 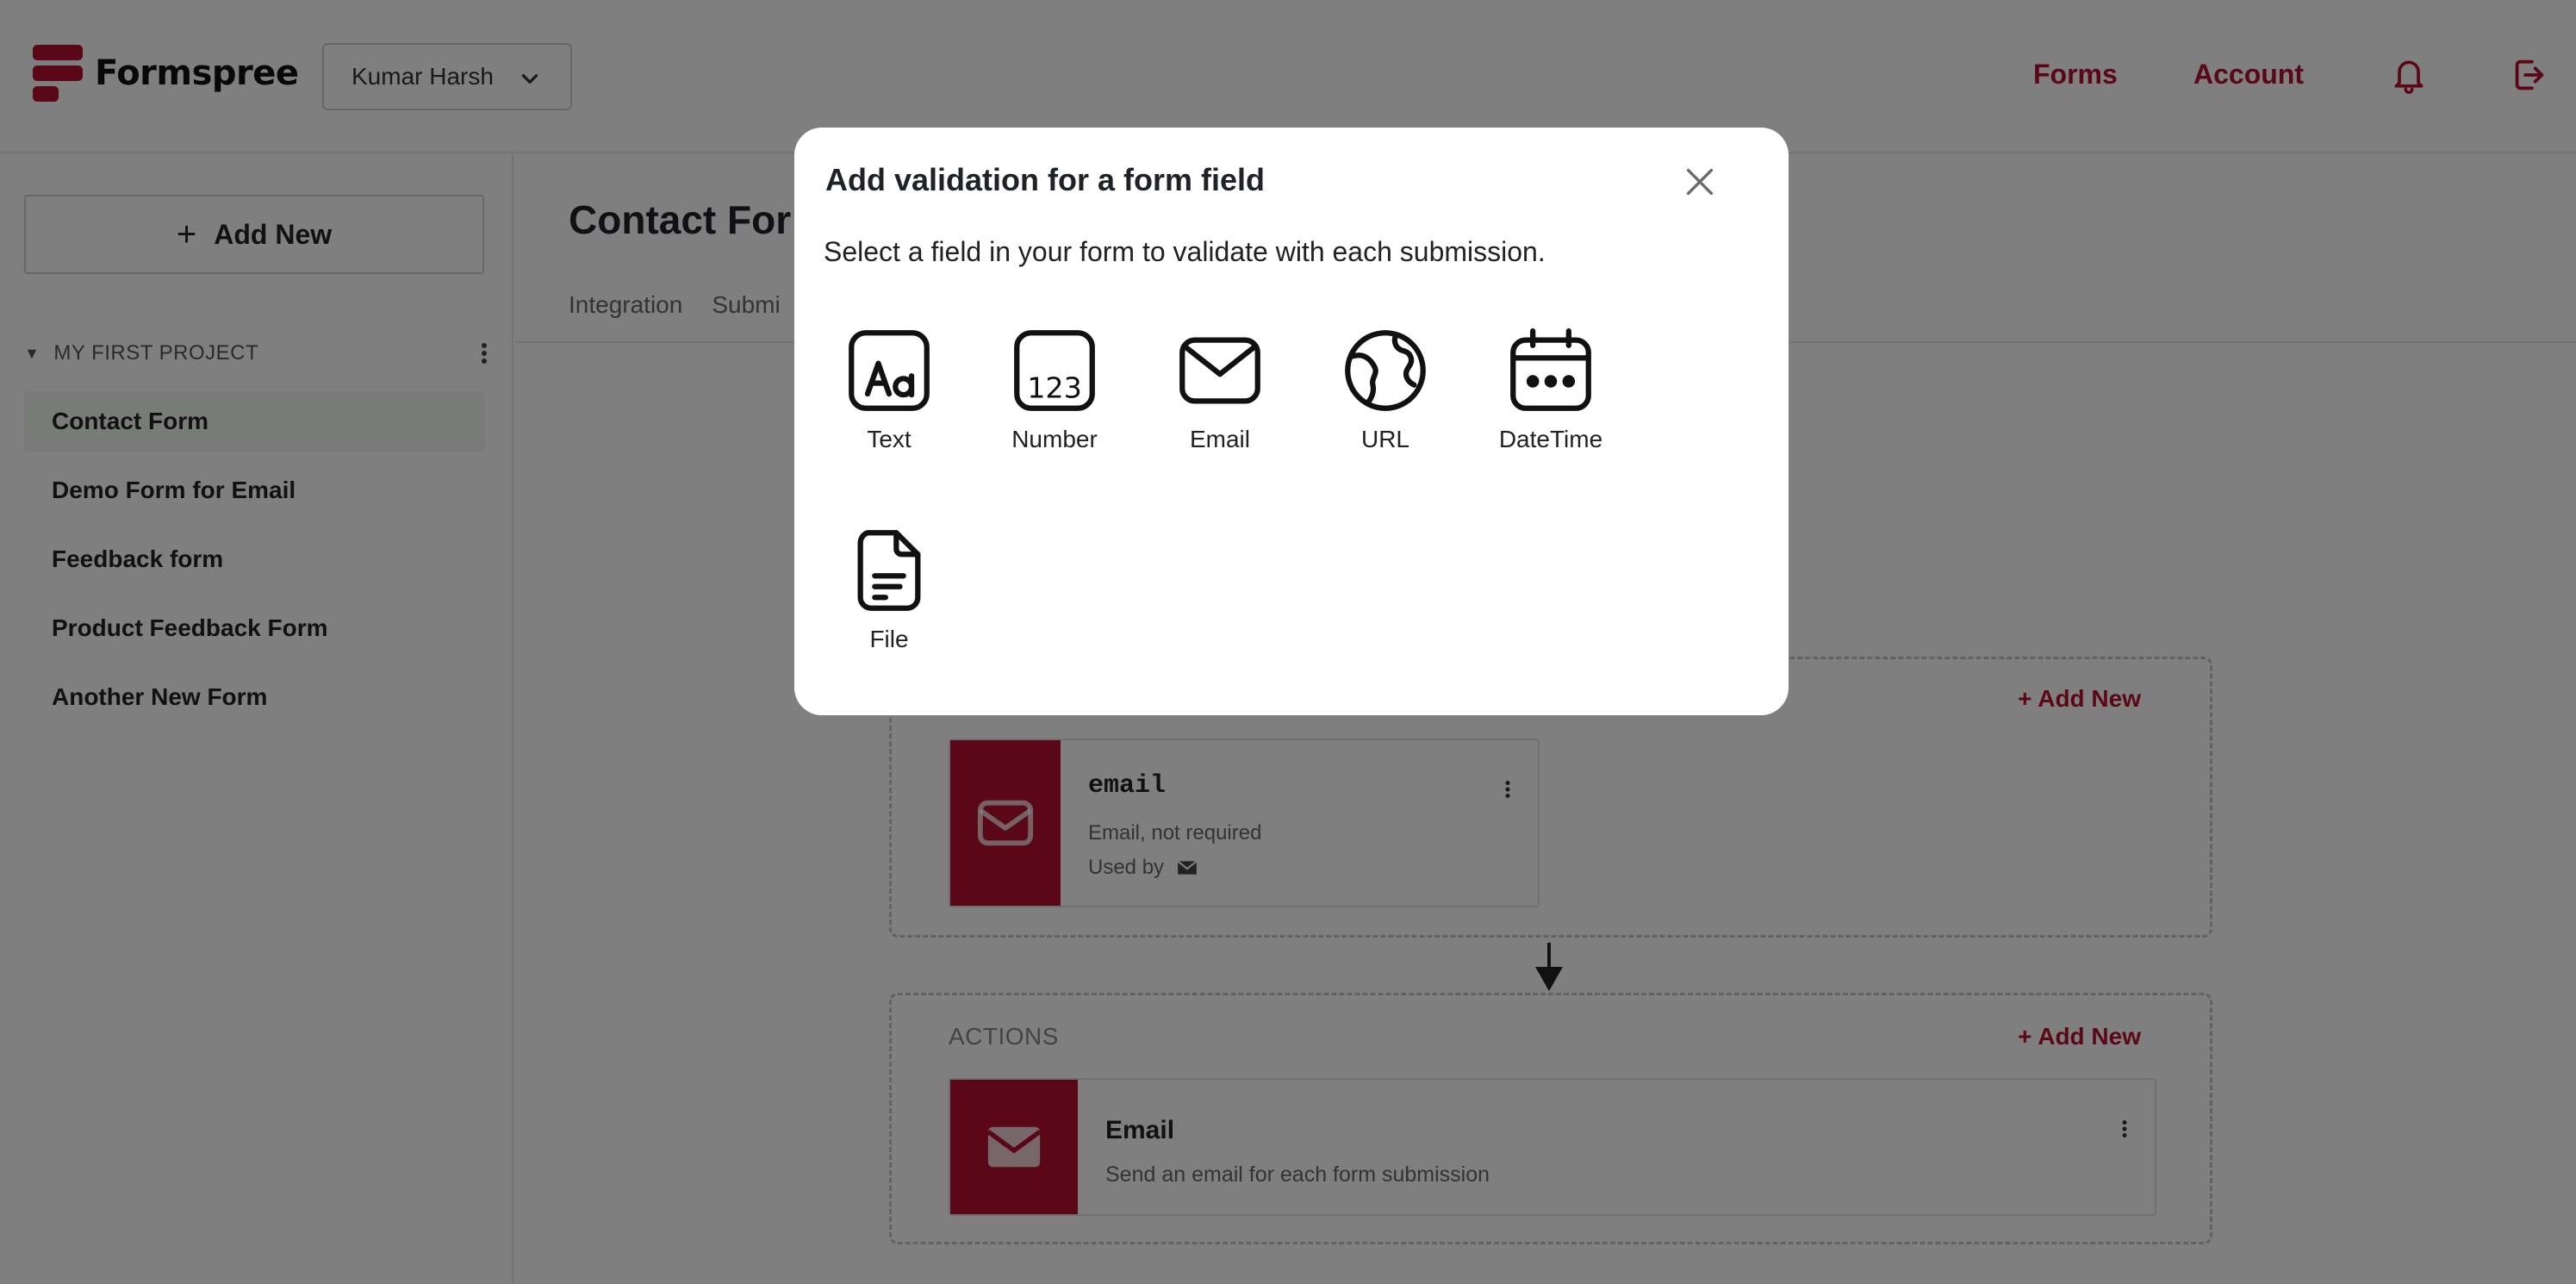 I want to click on globe-icon, so click(x=1385, y=371).